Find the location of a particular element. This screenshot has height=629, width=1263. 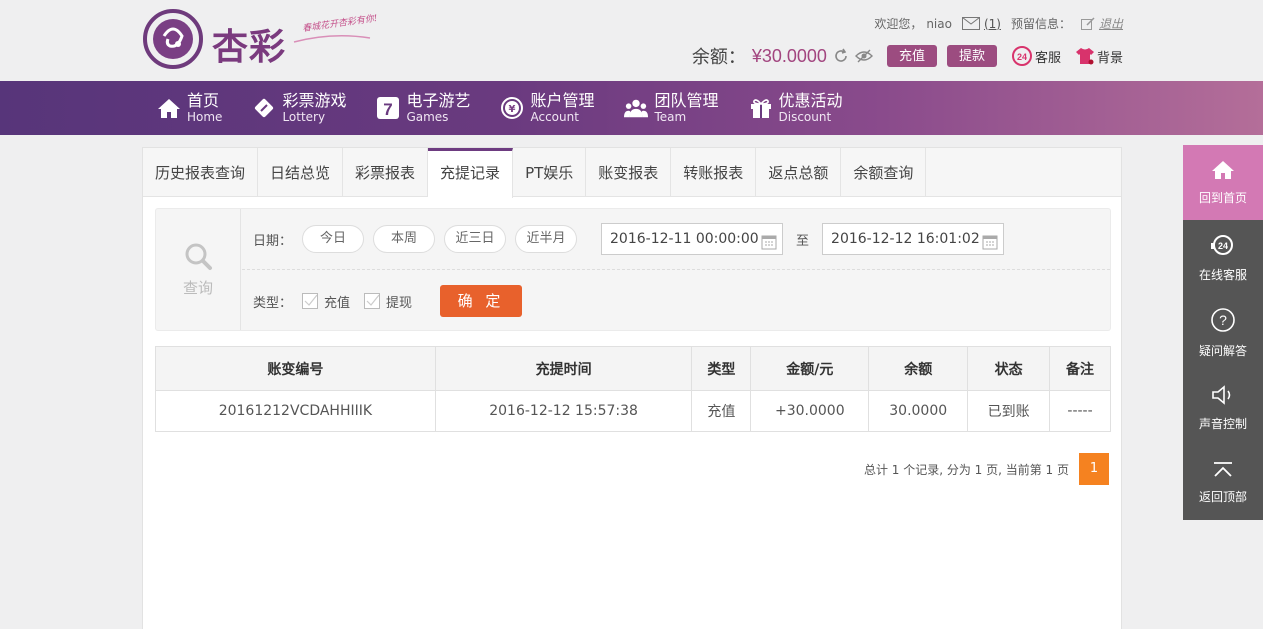

balance-label: 余额： is located at coordinates (718, 57).